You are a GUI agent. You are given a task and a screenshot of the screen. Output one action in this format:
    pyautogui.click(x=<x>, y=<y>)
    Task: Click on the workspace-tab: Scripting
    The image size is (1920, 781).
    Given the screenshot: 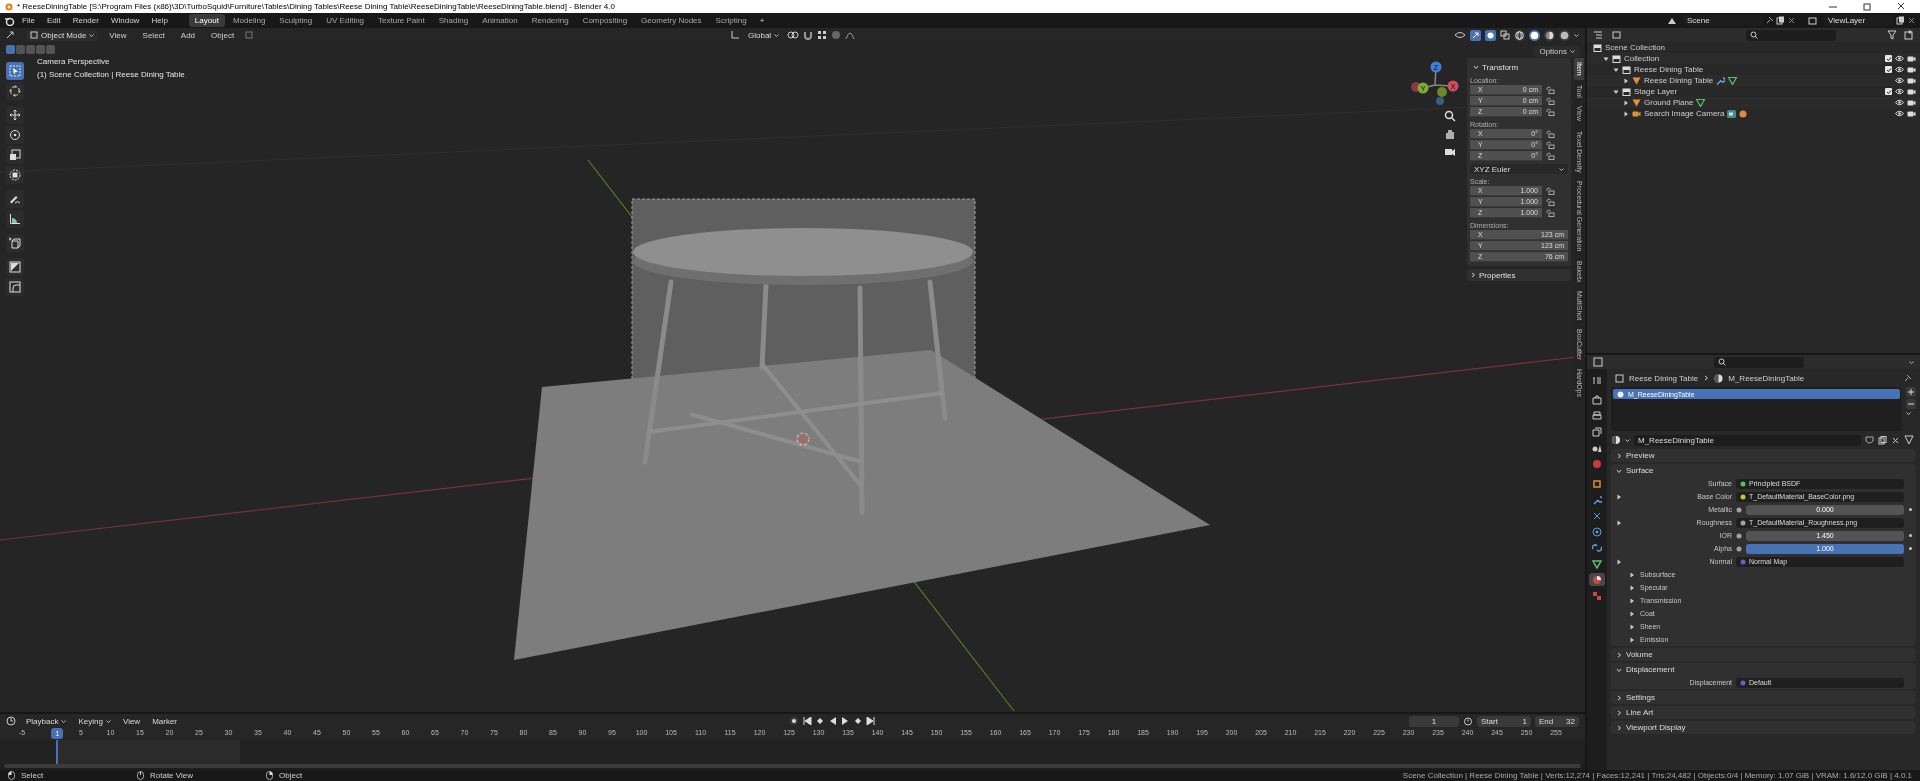 What is the action you would take?
    pyautogui.click(x=731, y=20)
    